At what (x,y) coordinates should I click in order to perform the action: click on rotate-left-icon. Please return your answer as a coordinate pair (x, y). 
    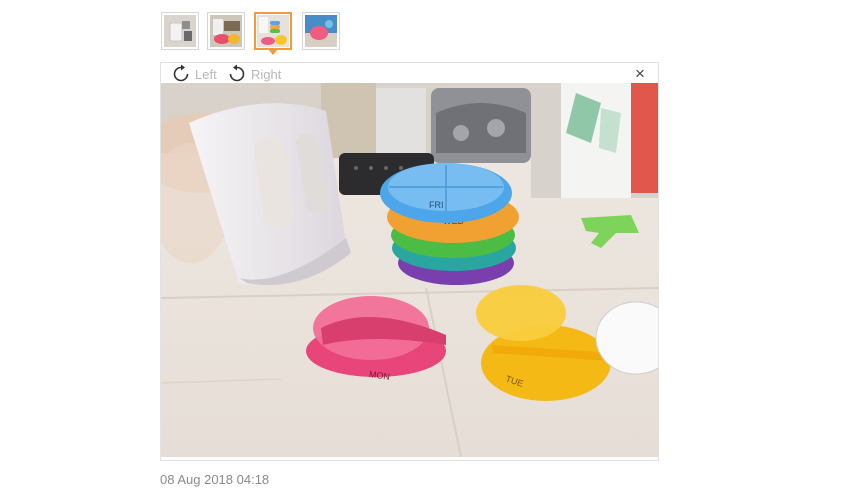
    Looking at the image, I should click on (181, 73).